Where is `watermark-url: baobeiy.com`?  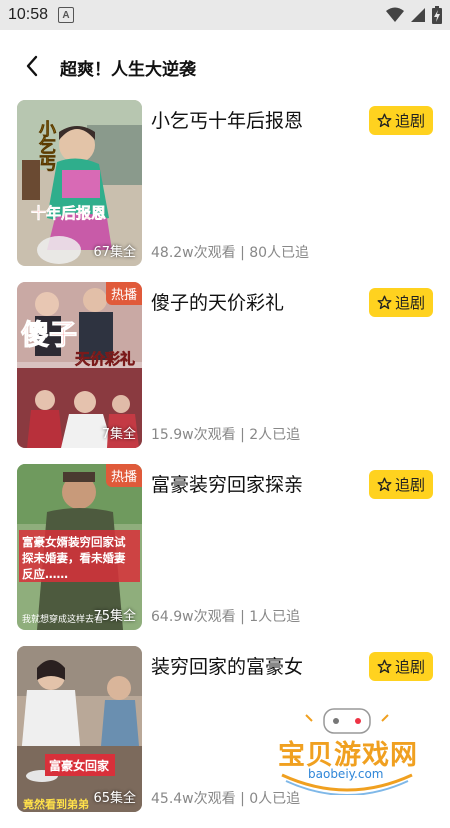 watermark-url: baobeiy.com is located at coordinates (346, 774).